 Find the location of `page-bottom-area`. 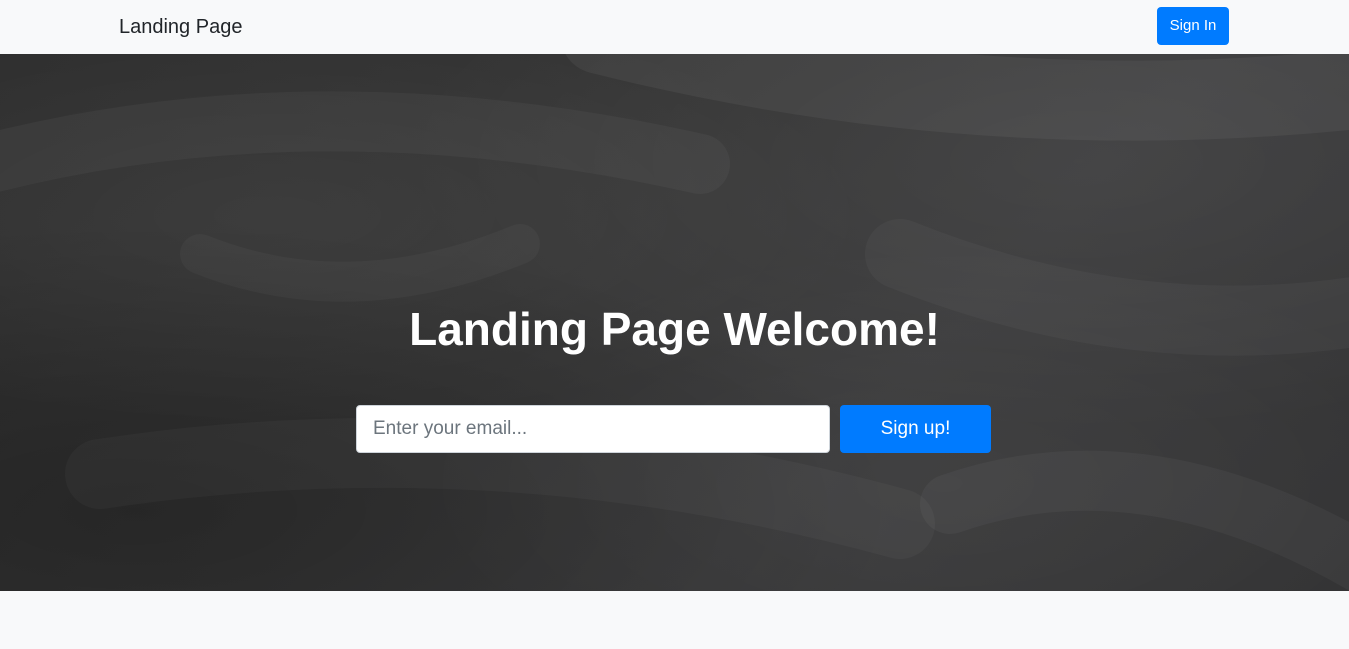

page-bottom-area is located at coordinates (674, 620).